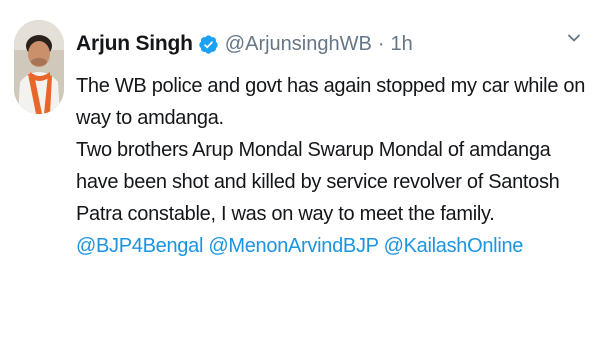  I want to click on author-handle: @ArjunsinghWB, so click(298, 44).